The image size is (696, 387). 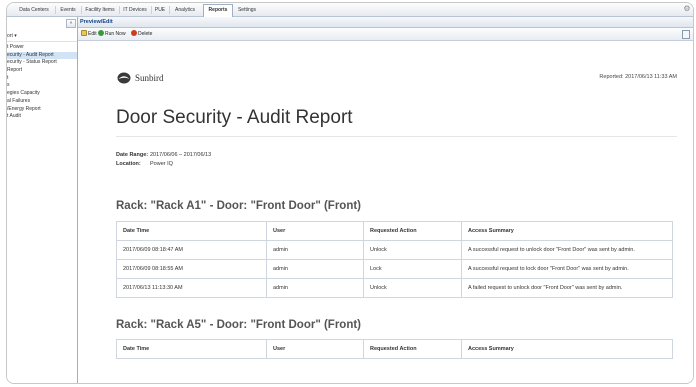 I want to click on edit-pencil-icon, so click(x=84, y=33).